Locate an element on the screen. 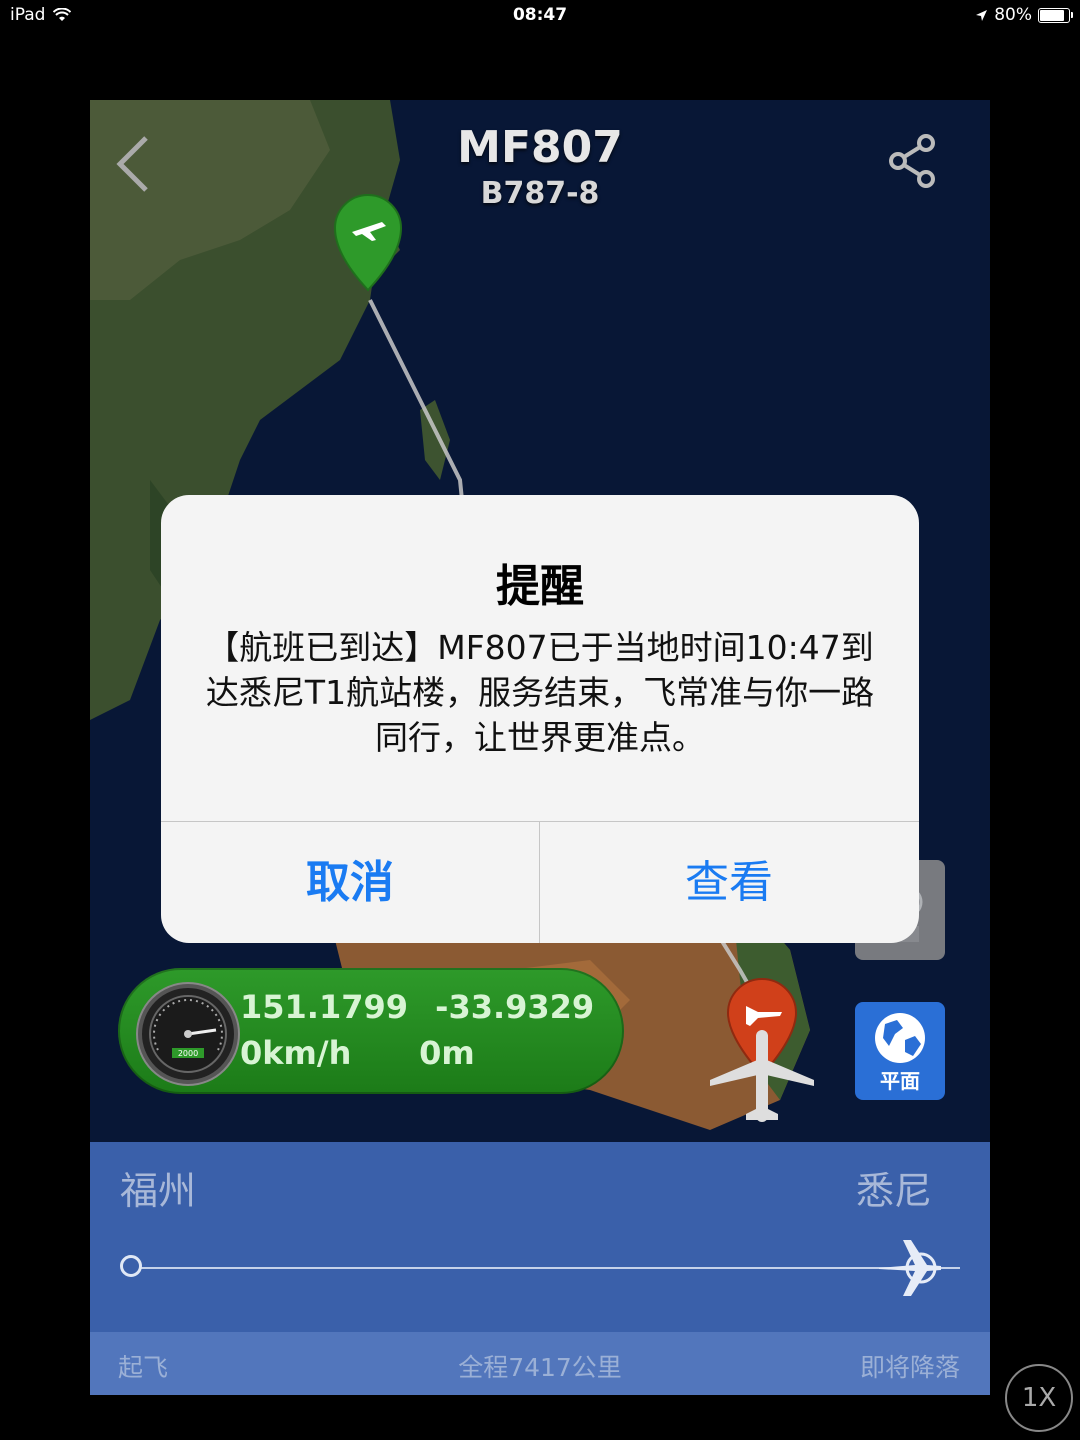 The width and height of the screenshot is (1080, 1440). total-distance: 全程7417公里 is located at coordinates (540, 1367).